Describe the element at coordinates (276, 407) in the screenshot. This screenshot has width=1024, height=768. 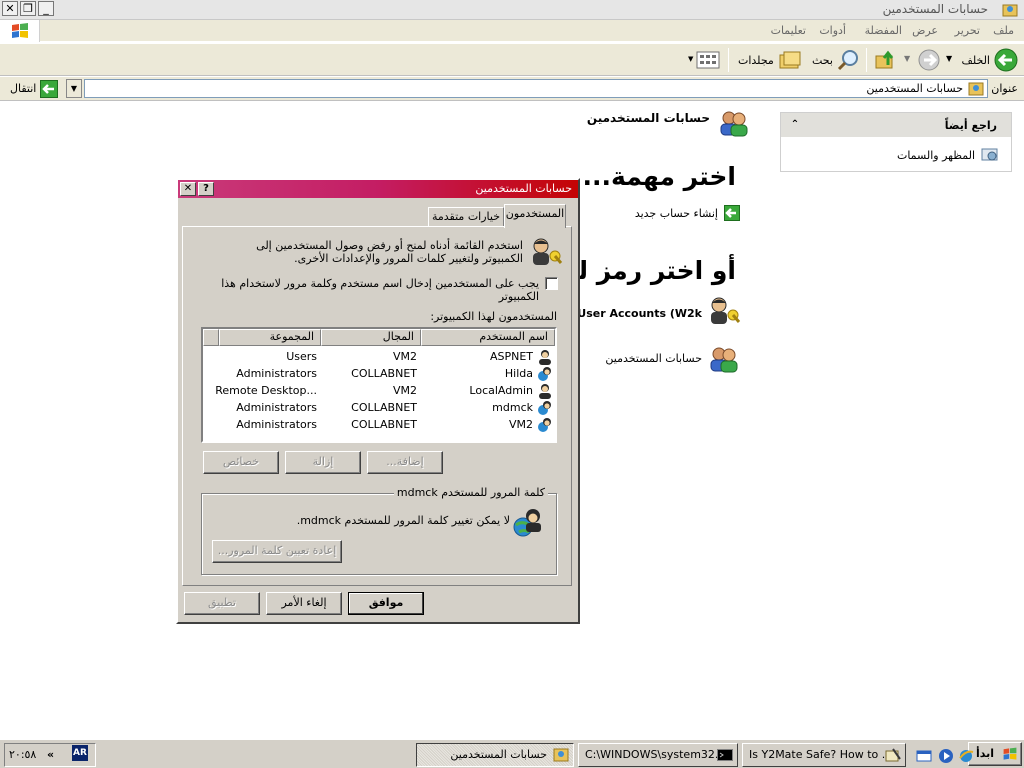
I see `user-group: Administrators` at that location.